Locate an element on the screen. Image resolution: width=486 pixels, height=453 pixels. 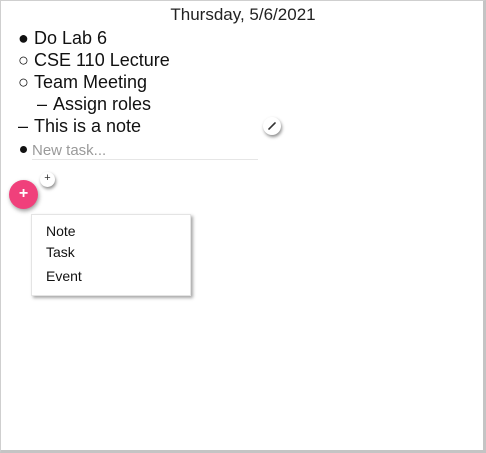
note-subentry: – Assign roles is located at coordinates (94, 104).